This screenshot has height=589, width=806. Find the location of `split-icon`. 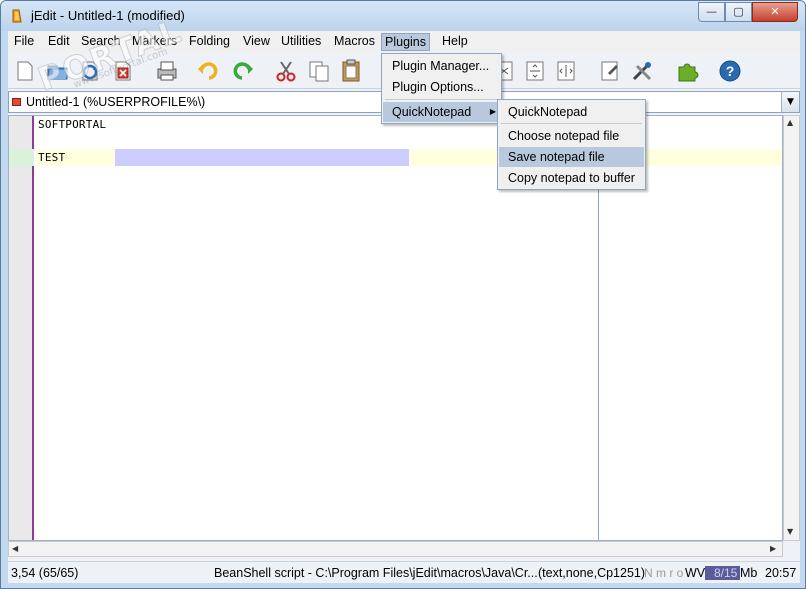

split-icon is located at coordinates (566, 71).